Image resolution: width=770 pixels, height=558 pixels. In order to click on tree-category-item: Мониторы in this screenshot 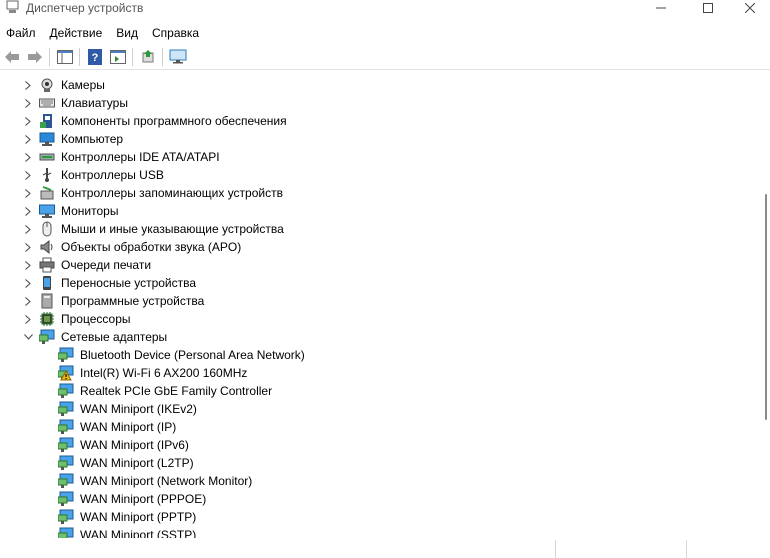, I will do `click(370, 211)`.